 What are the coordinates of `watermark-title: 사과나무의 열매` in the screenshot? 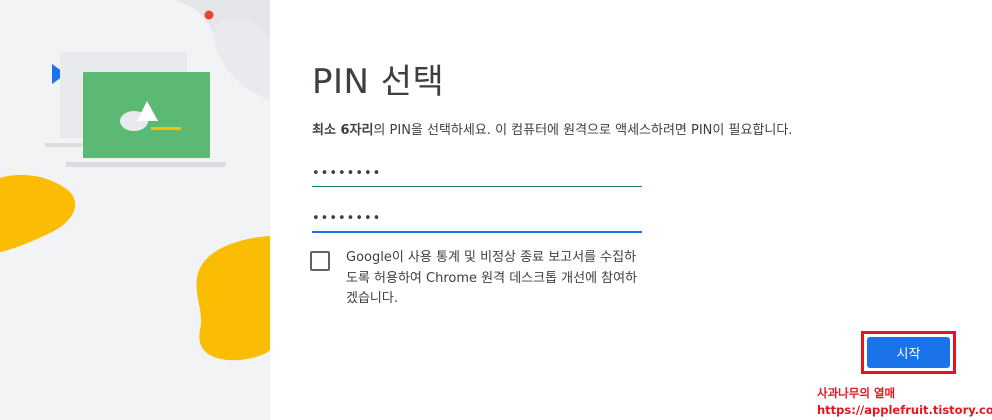 It's located at (856, 393).